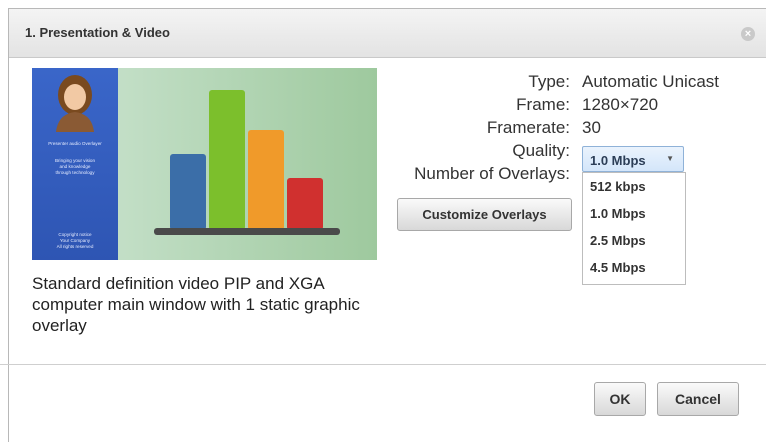  What do you see at coordinates (634, 213) in the screenshot?
I see `quality-option: 1.0 Mbps` at bounding box center [634, 213].